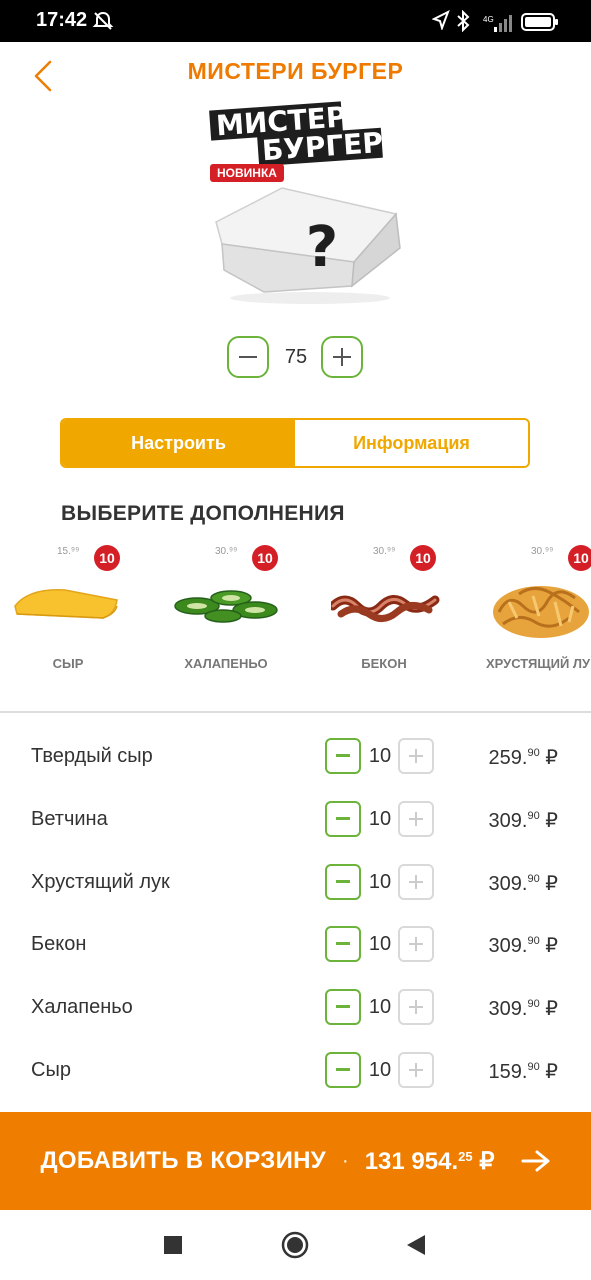 The width and height of the screenshot is (591, 1280). Describe the element at coordinates (62, 20) in the screenshot. I see `status-time: 17:42` at that location.